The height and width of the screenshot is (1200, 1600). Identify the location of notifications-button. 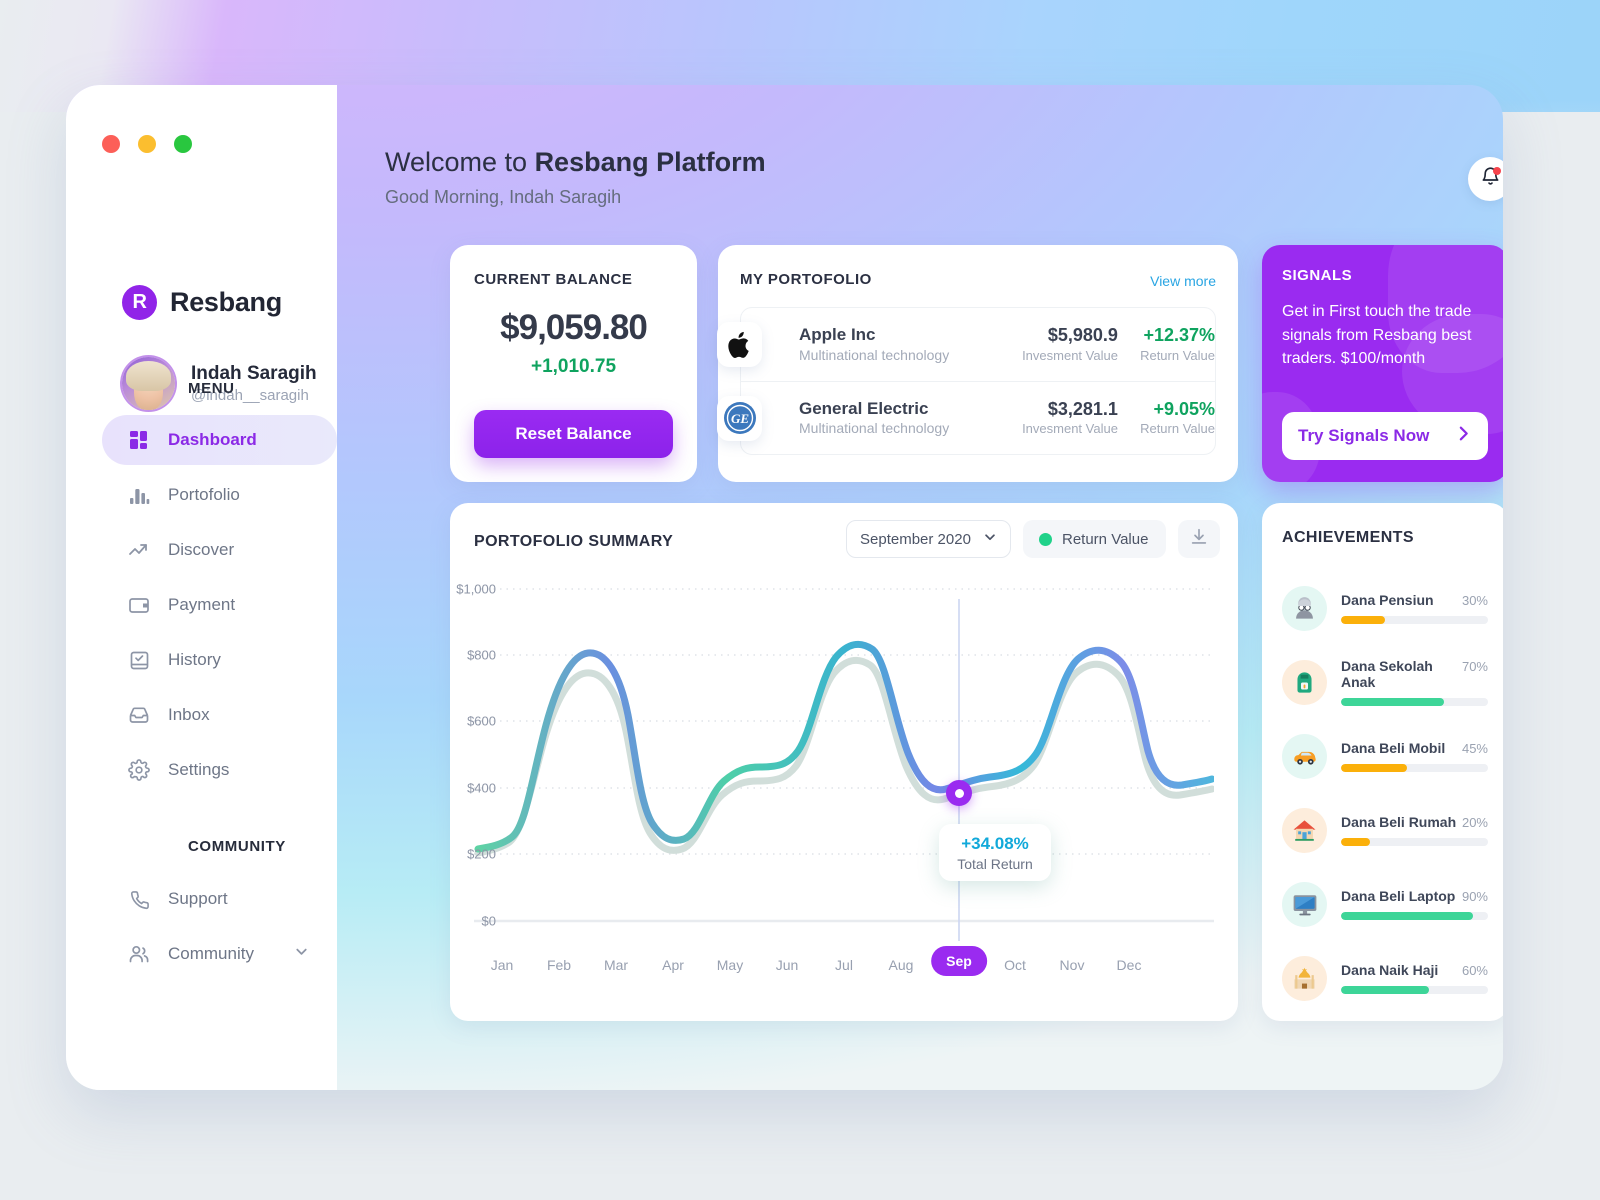
(1485, 179).